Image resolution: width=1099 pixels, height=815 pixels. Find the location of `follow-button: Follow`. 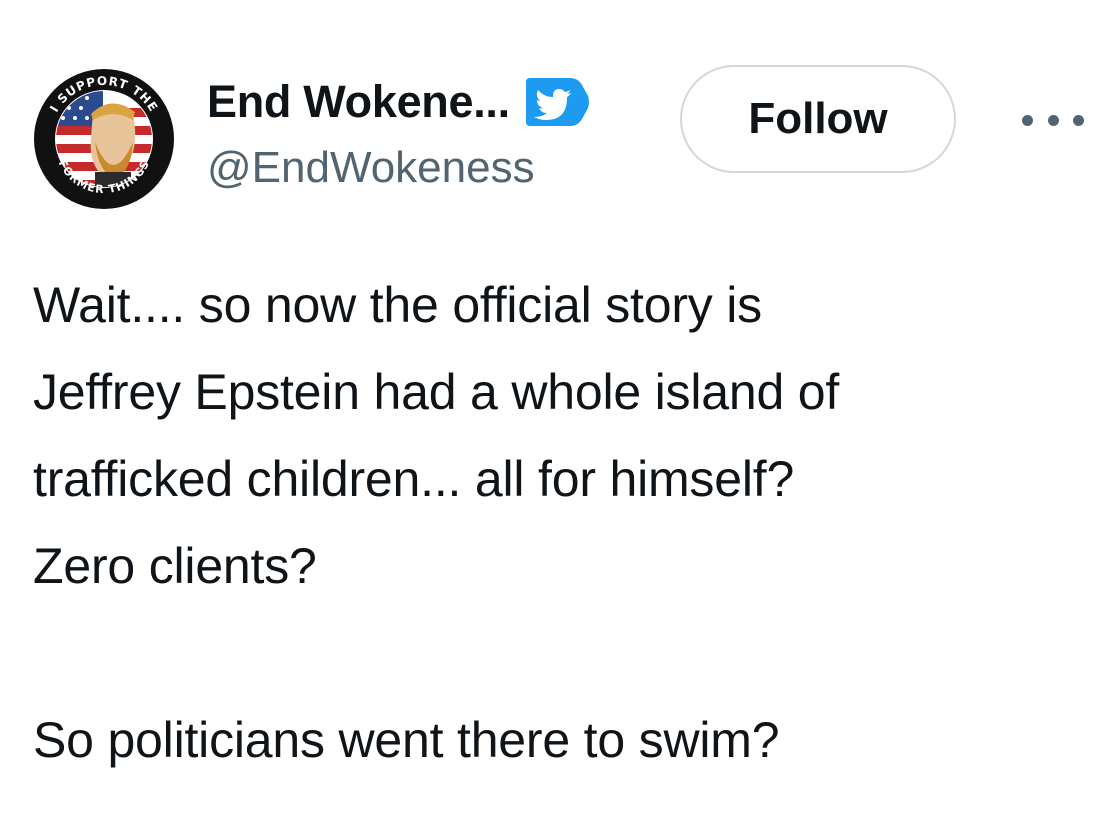

follow-button: Follow is located at coordinates (818, 119).